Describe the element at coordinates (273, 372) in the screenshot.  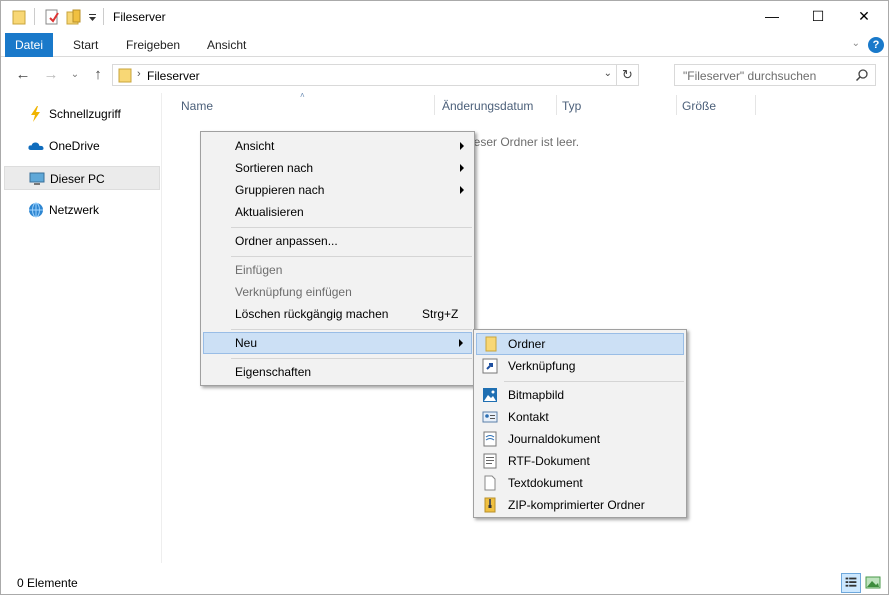
I see `menu-item-label: Eigenschaften` at that location.